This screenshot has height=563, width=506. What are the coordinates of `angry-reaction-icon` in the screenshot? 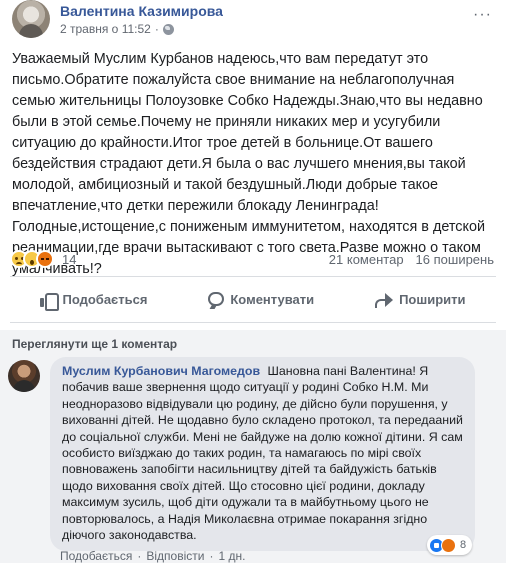 It's located at (448, 545).